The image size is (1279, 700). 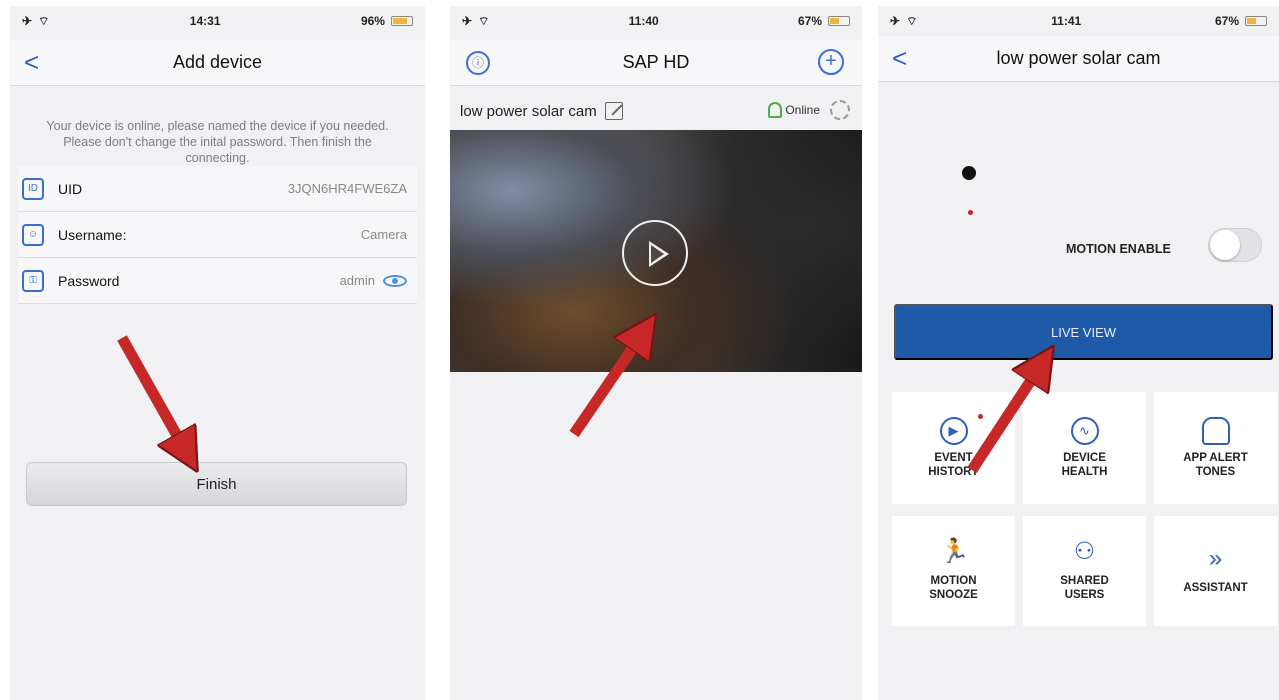 I want to click on user-icon: ☺, so click(x=33, y=234).